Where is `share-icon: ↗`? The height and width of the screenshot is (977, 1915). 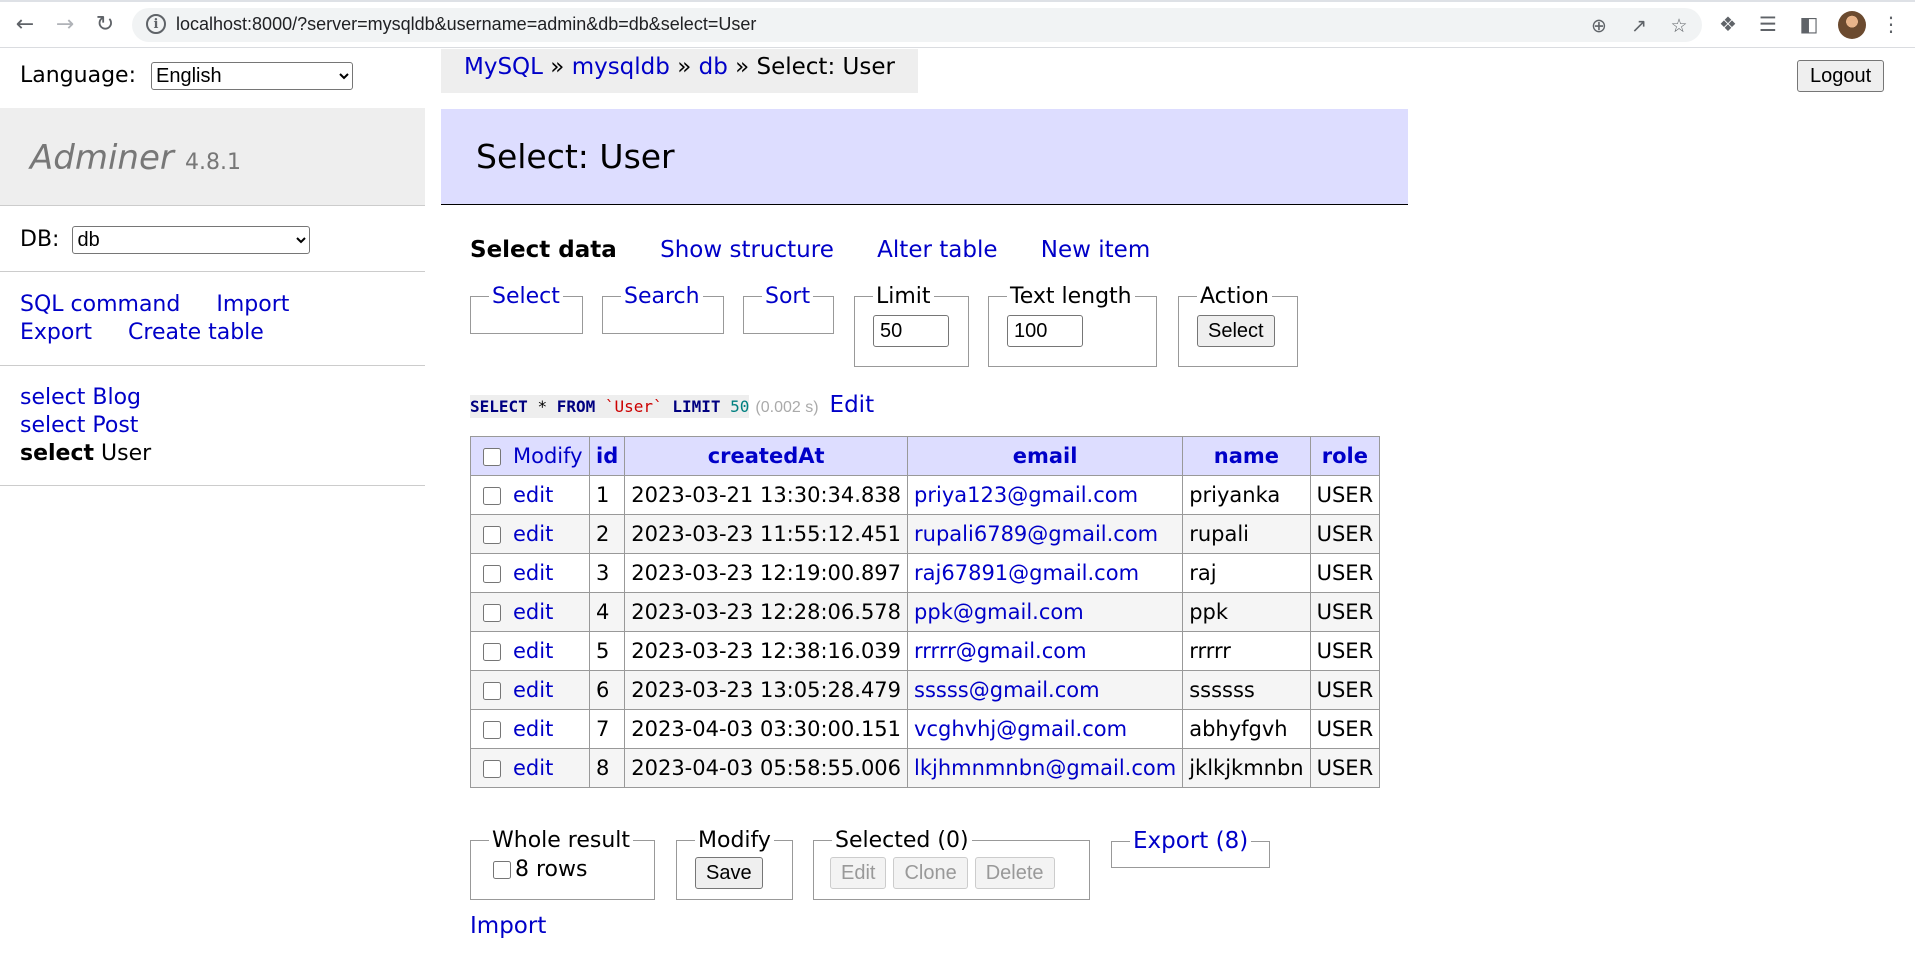 share-icon: ↗ is located at coordinates (1639, 26).